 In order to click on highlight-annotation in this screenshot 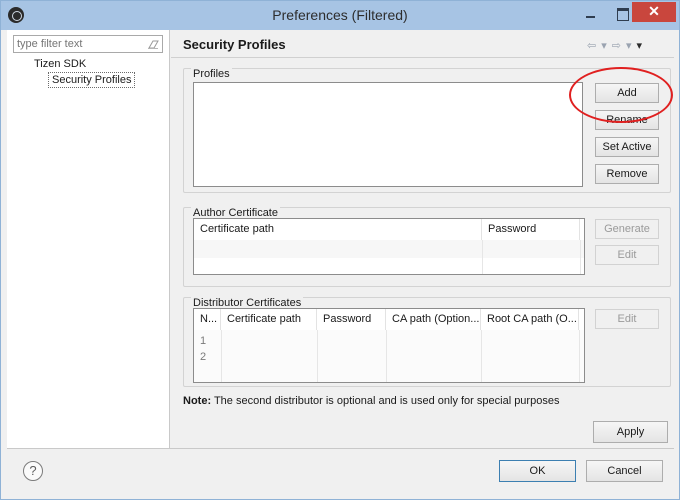, I will do `click(621, 95)`.